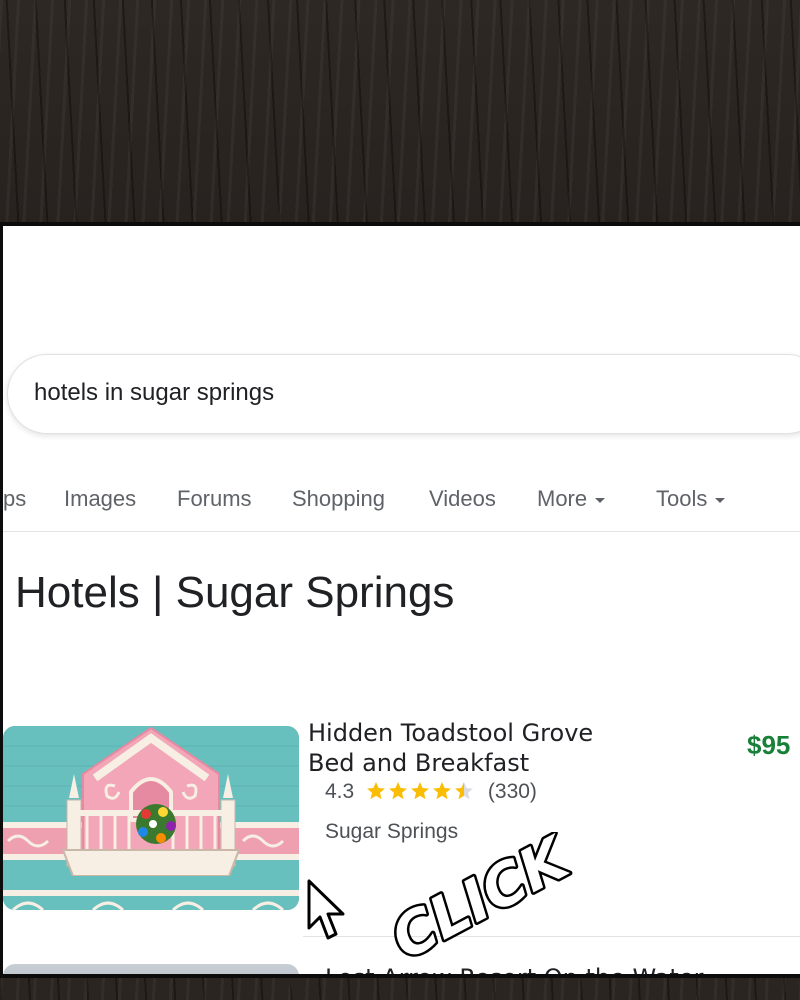 The height and width of the screenshot is (1000, 800). I want to click on tab-shopping: Shopping, so click(338, 499).